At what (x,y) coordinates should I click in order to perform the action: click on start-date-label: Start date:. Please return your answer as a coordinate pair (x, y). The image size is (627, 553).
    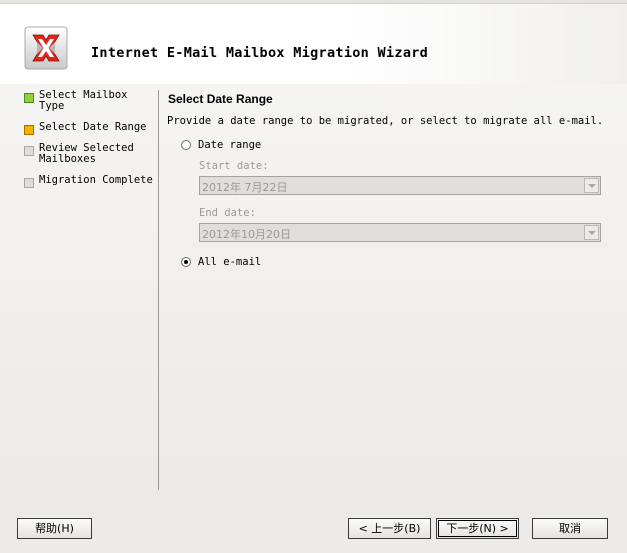
    Looking at the image, I should click on (234, 166).